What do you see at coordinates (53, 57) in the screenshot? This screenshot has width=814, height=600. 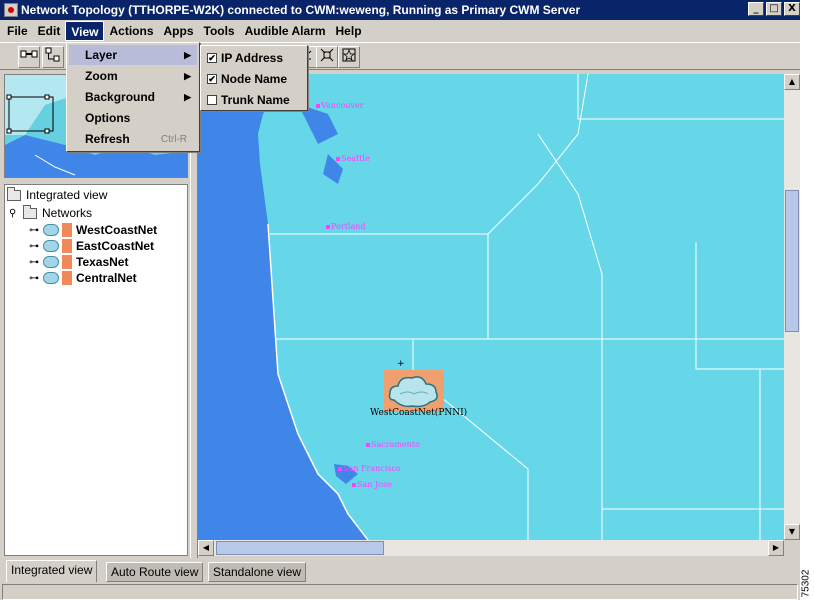 I see `node-hierarchy-tool-icon` at bounding box center [53, 57].